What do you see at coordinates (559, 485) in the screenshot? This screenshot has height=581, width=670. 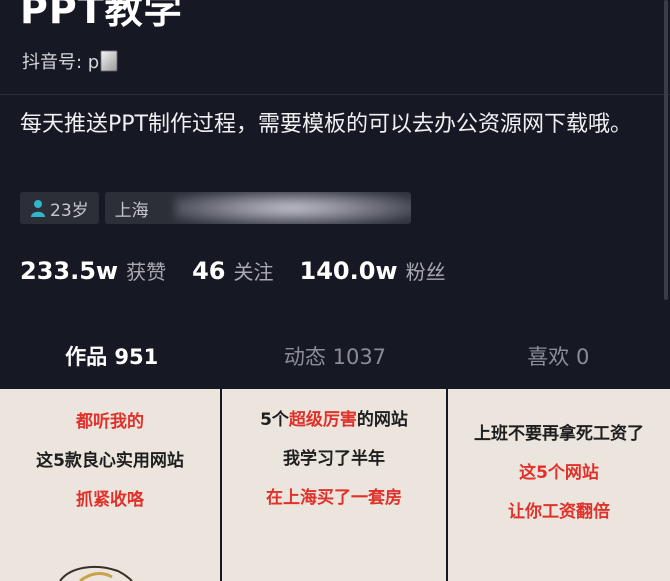 I see `video-card: 上班不要再拿死工资了 这5个网站 让你工资翻倍` at bounding box center [559, 485].